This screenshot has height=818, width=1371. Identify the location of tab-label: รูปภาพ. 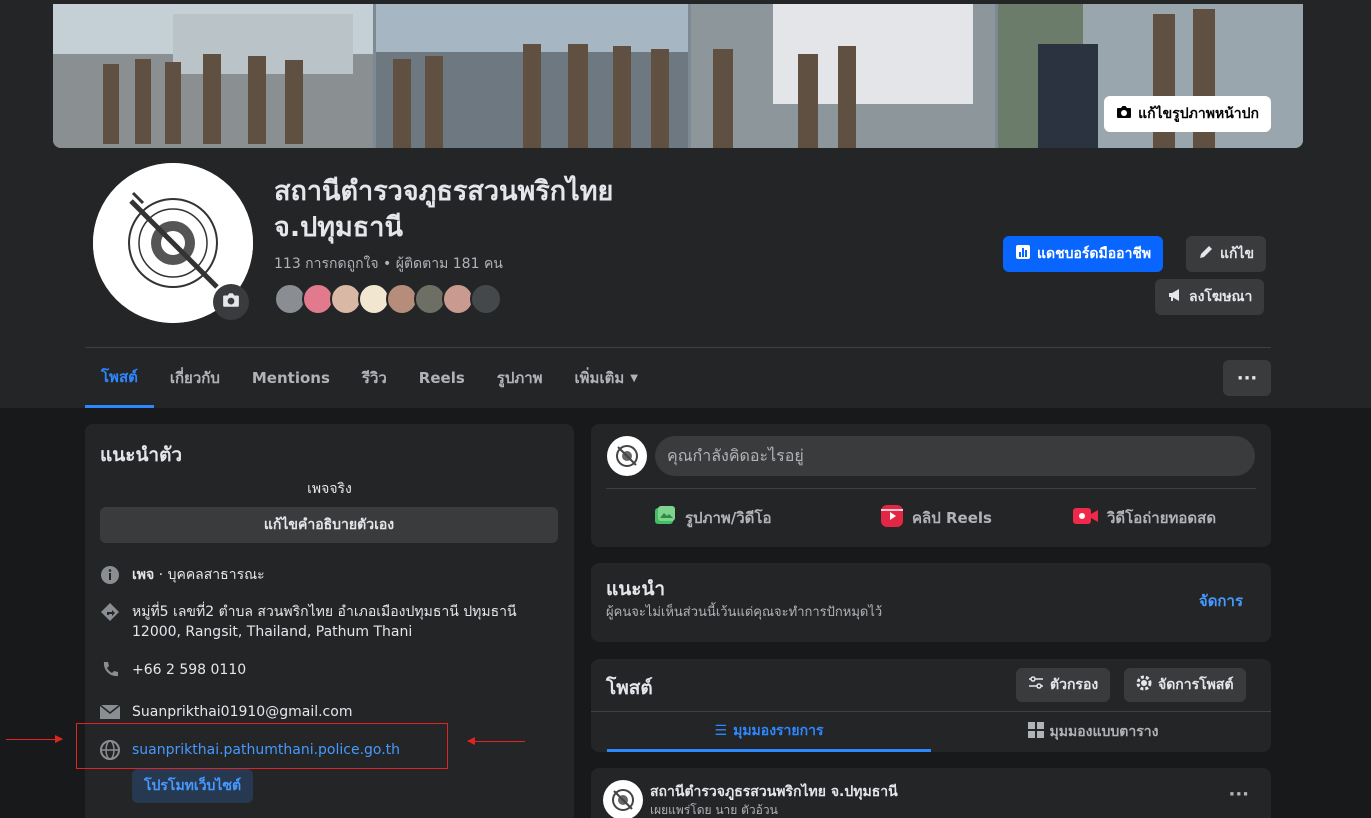
(519, 378).